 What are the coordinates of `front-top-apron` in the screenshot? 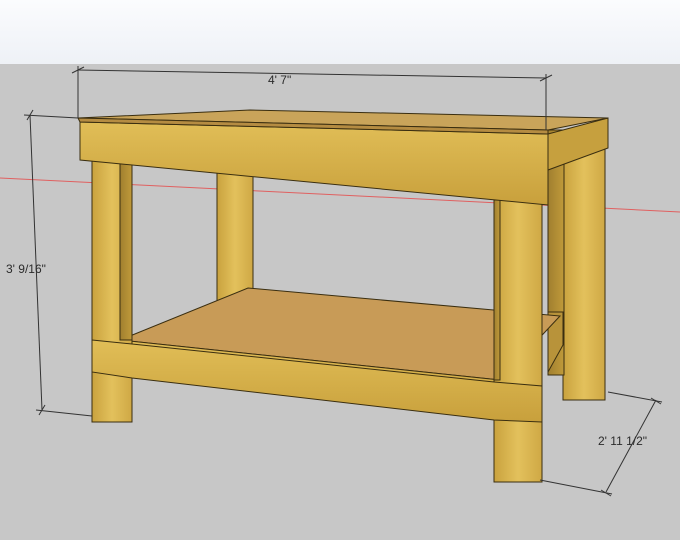 It's located at (314, 163).